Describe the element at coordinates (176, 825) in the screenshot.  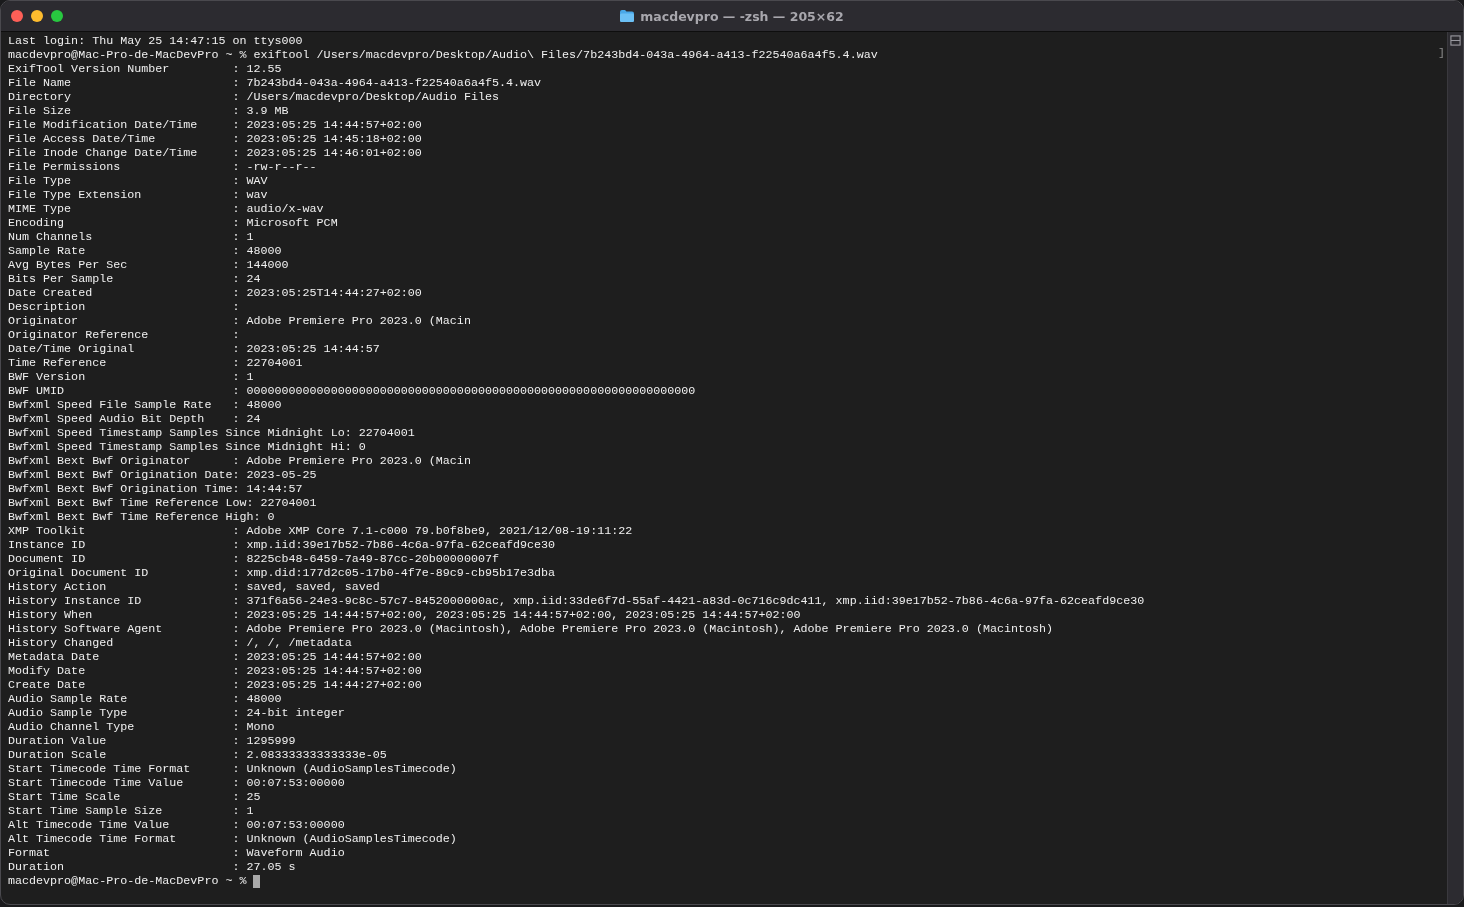
I see `terminal-line: Alt Timecode Time Value : 00:07:53:00000` at that location.